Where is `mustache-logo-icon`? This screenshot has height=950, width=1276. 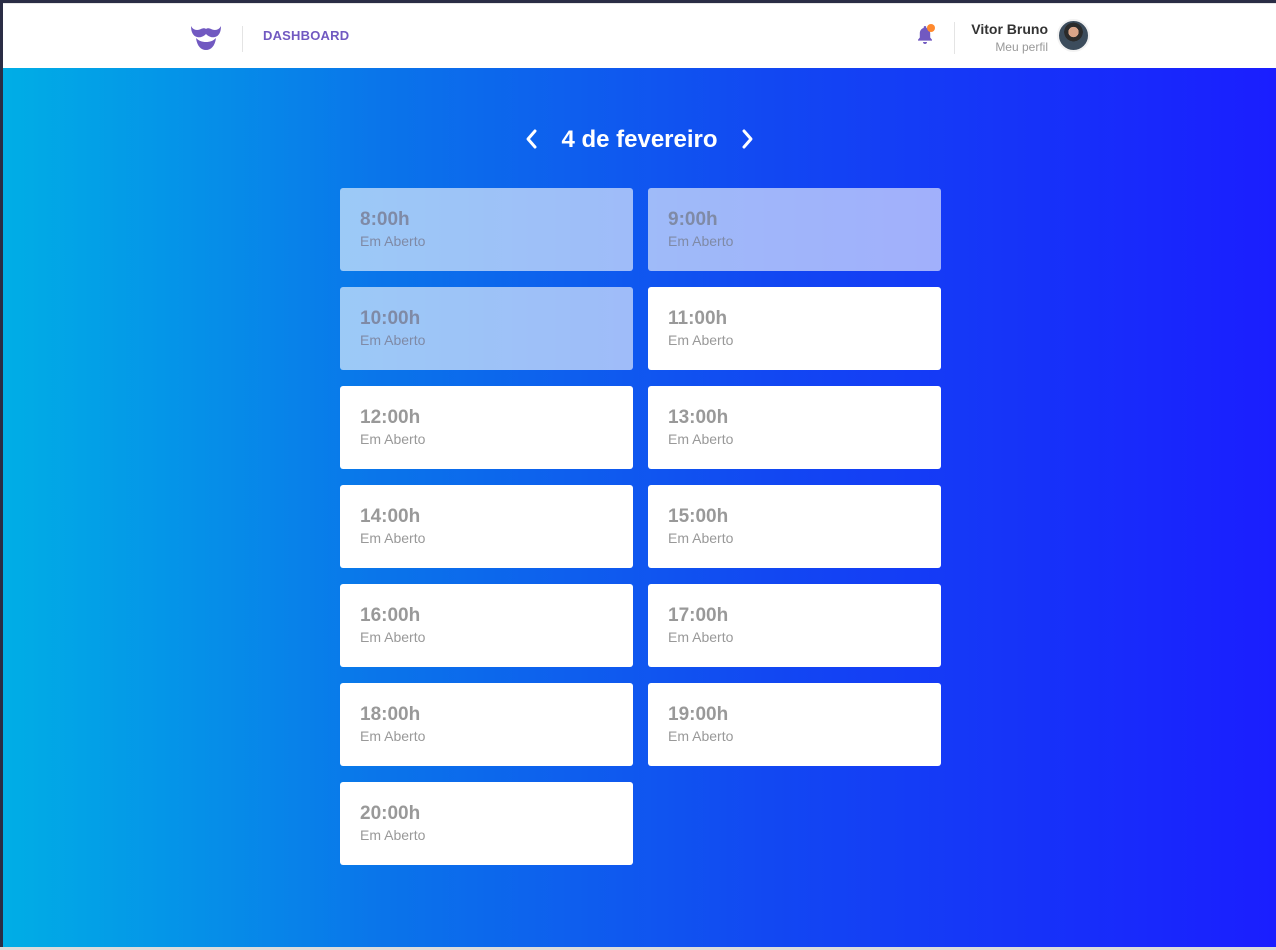 mustache-logo-icon is located at coordinates (206, 37).